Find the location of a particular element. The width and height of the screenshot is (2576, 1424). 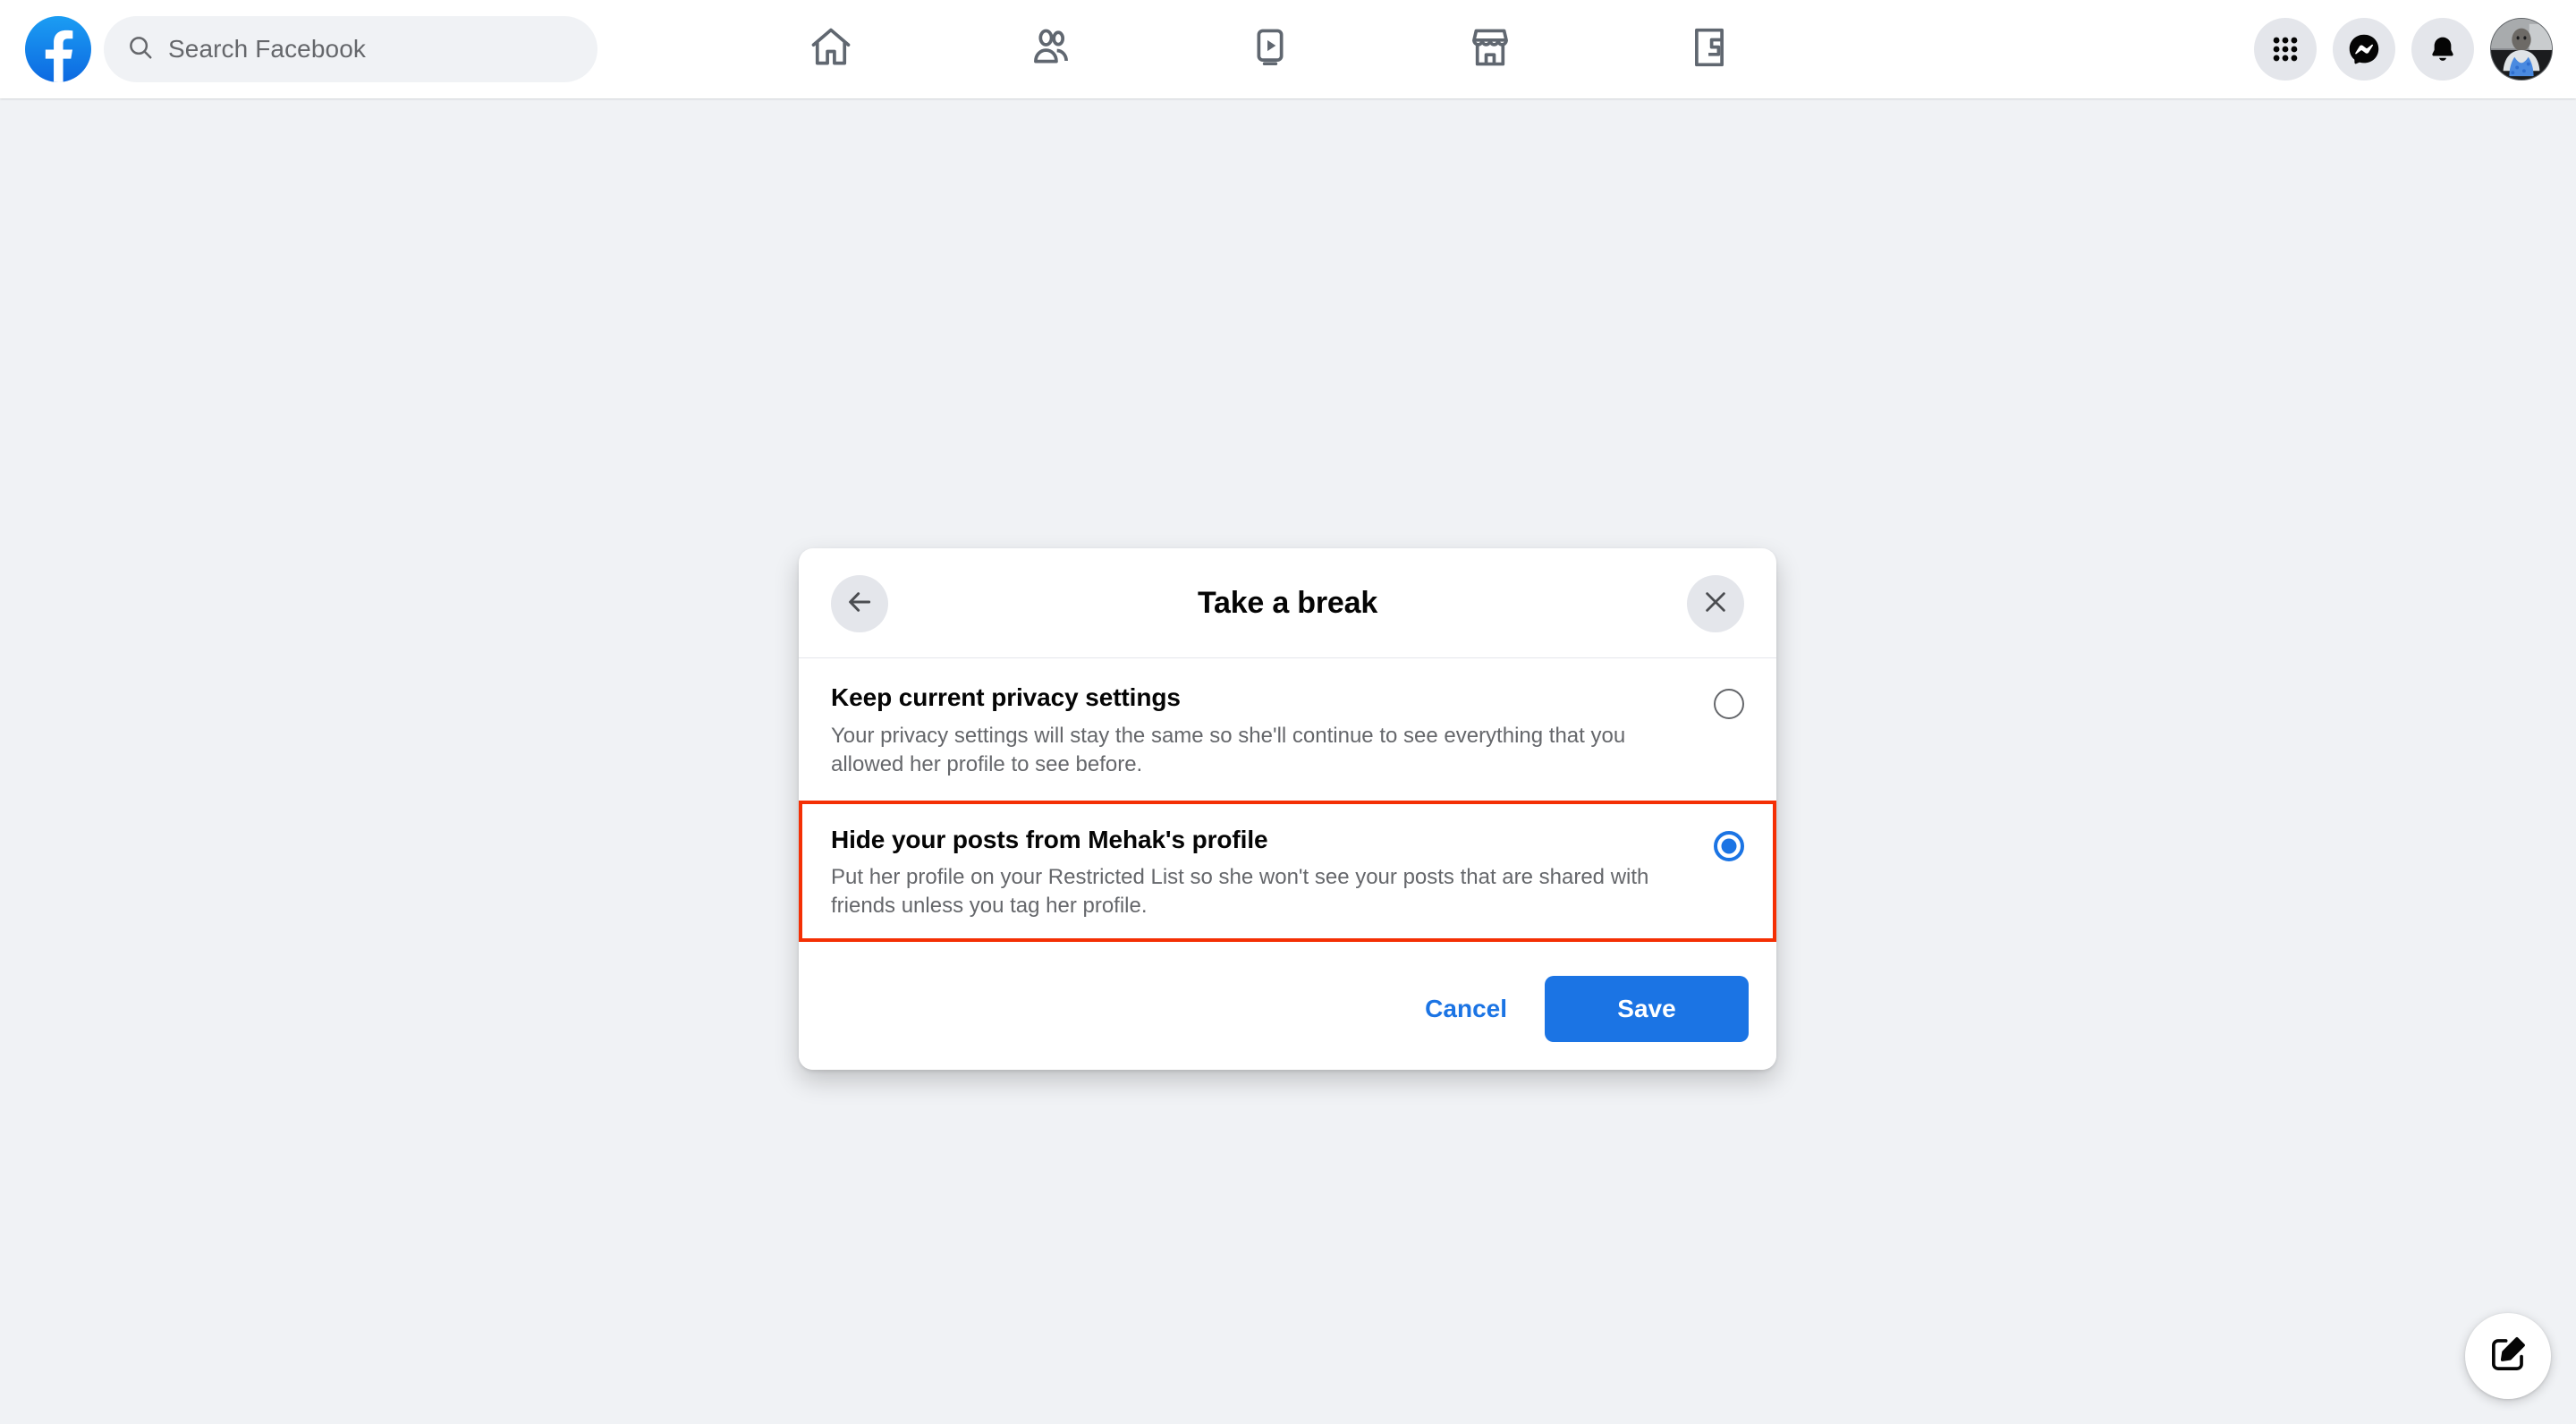

search-placeholder: Search Facebook is located at coordinates (267, 49).